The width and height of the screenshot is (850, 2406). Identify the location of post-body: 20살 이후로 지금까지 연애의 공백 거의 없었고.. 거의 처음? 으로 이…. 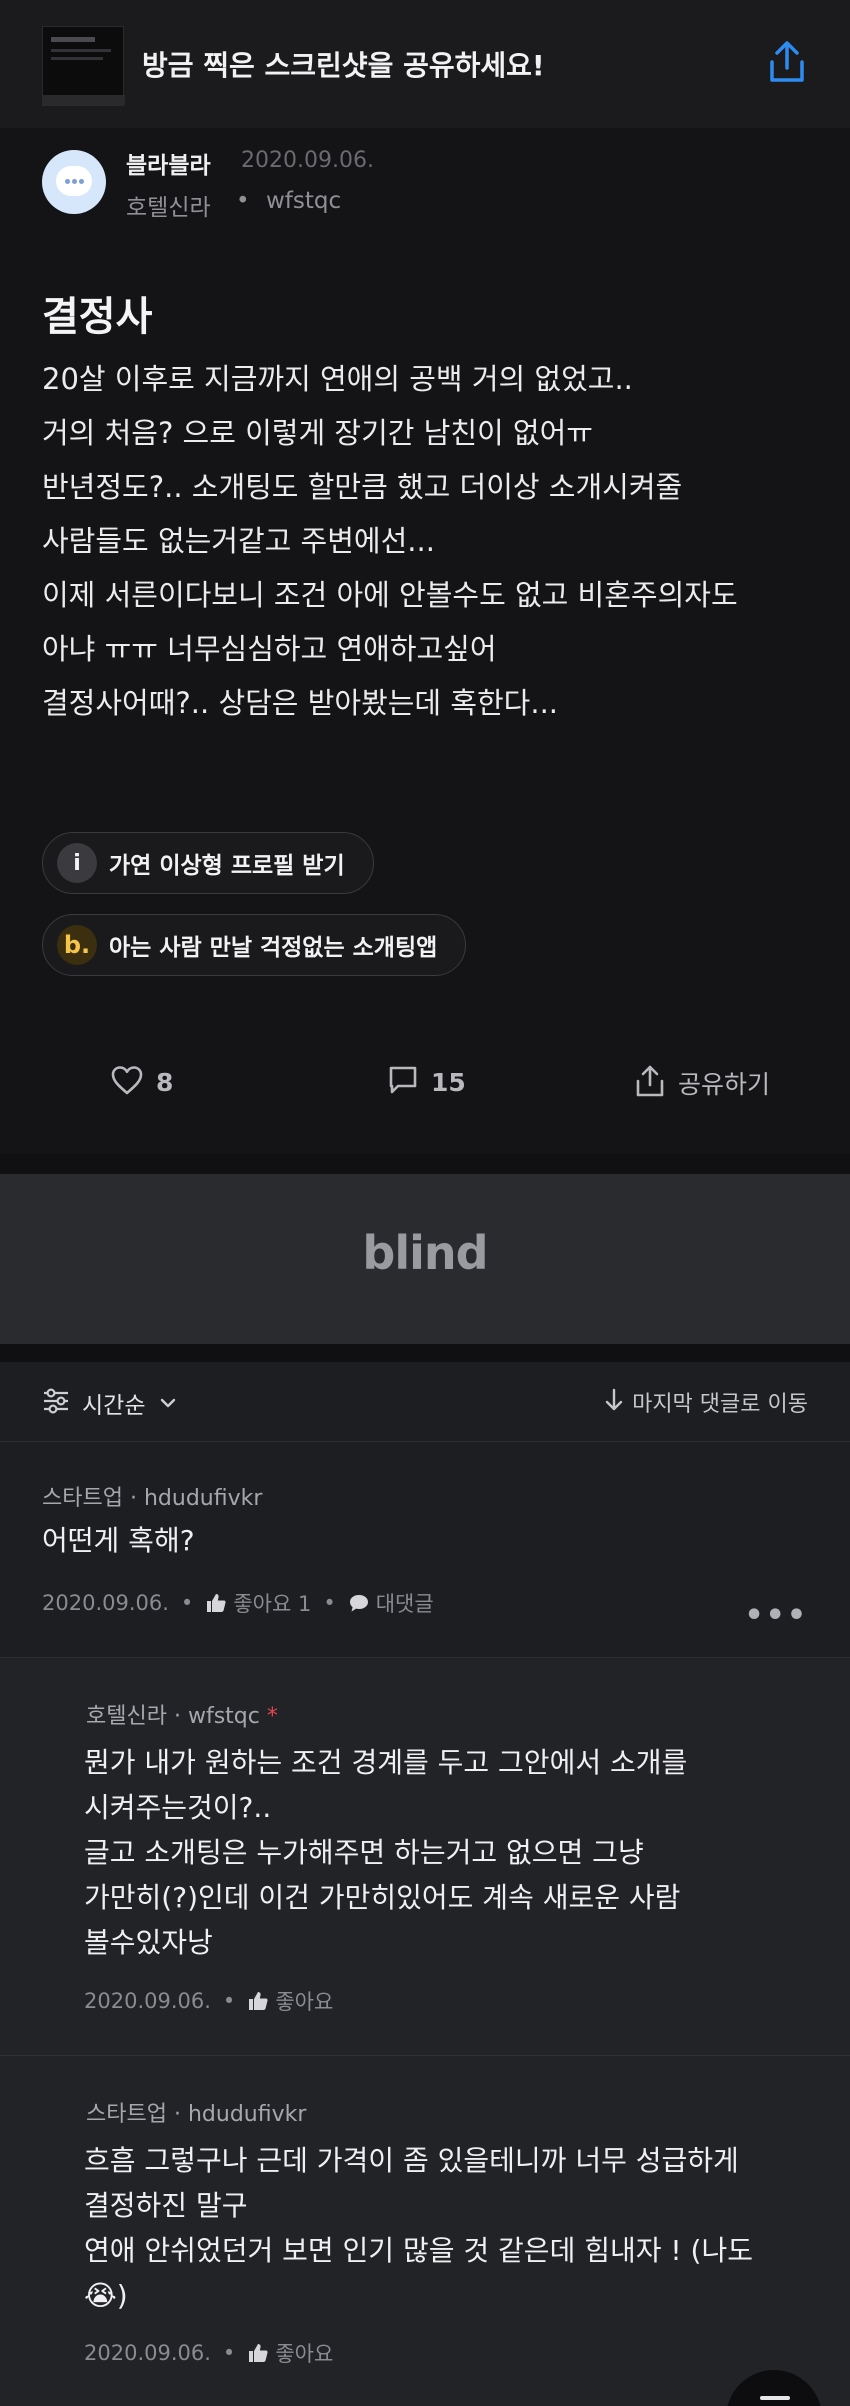
(437, 541).